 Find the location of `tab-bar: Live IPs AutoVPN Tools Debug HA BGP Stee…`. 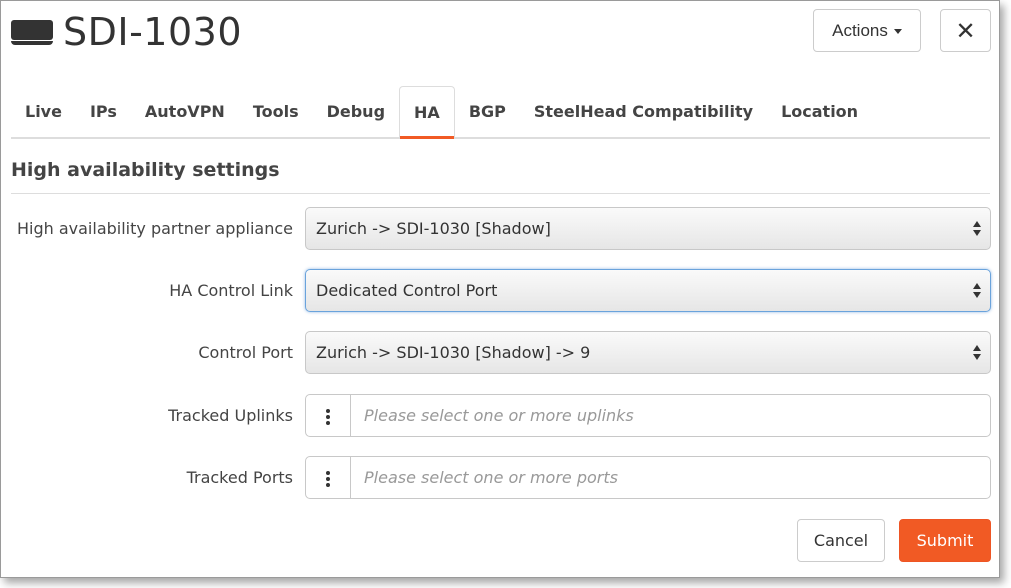

tab-bar: Live IPs AutoVPN Tools Debug HA BGP Stee… is located at coordinates (500, 112).